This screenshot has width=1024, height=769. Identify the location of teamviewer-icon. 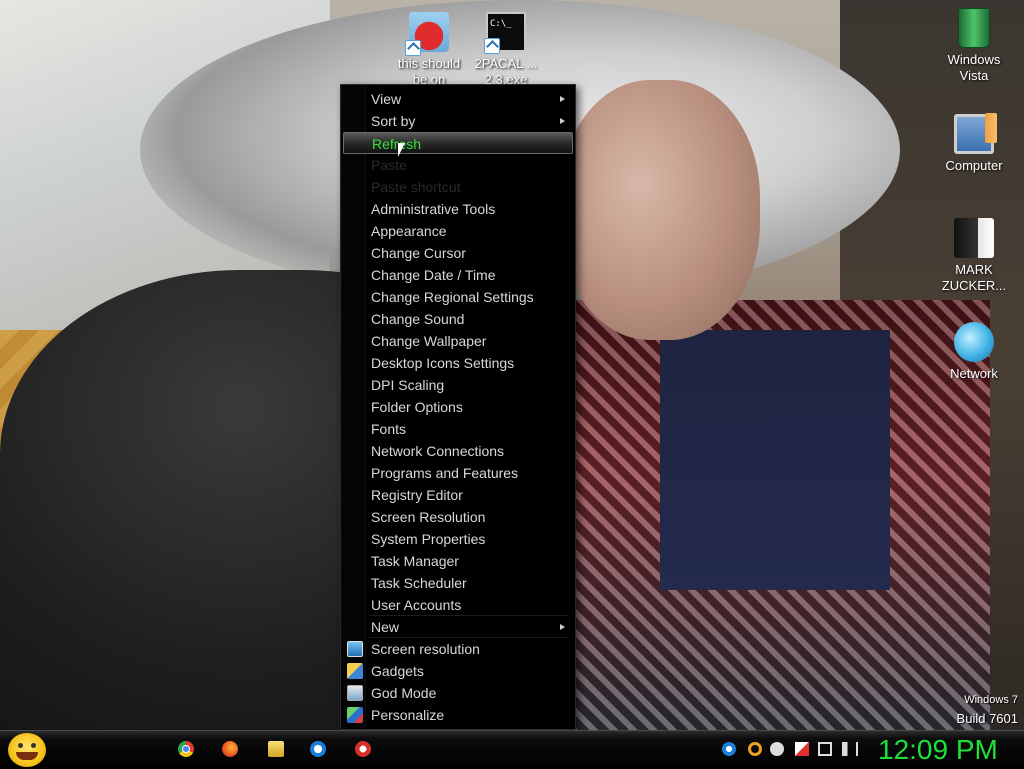
(318, 749).